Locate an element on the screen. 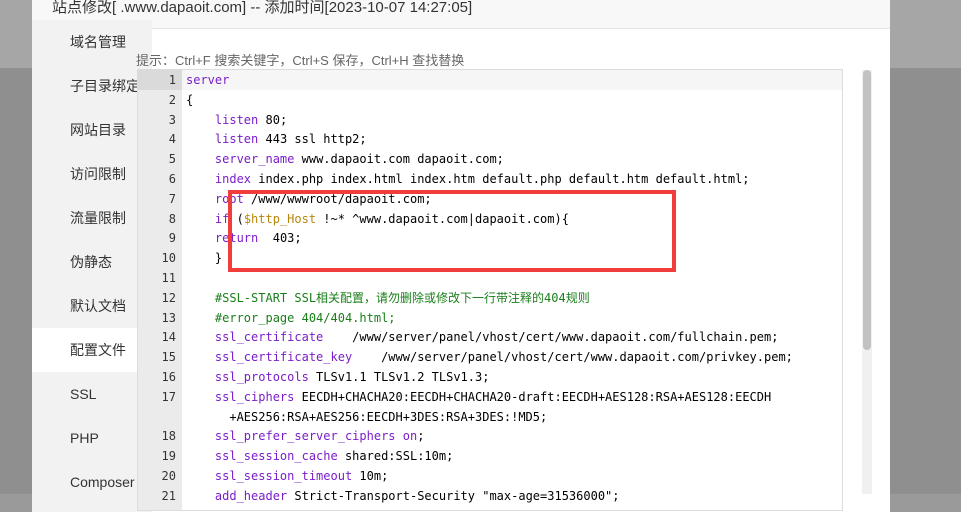 The width and height of the screenshot is (961, 512). editor-scrollbar is located at coordinates (867, 282).